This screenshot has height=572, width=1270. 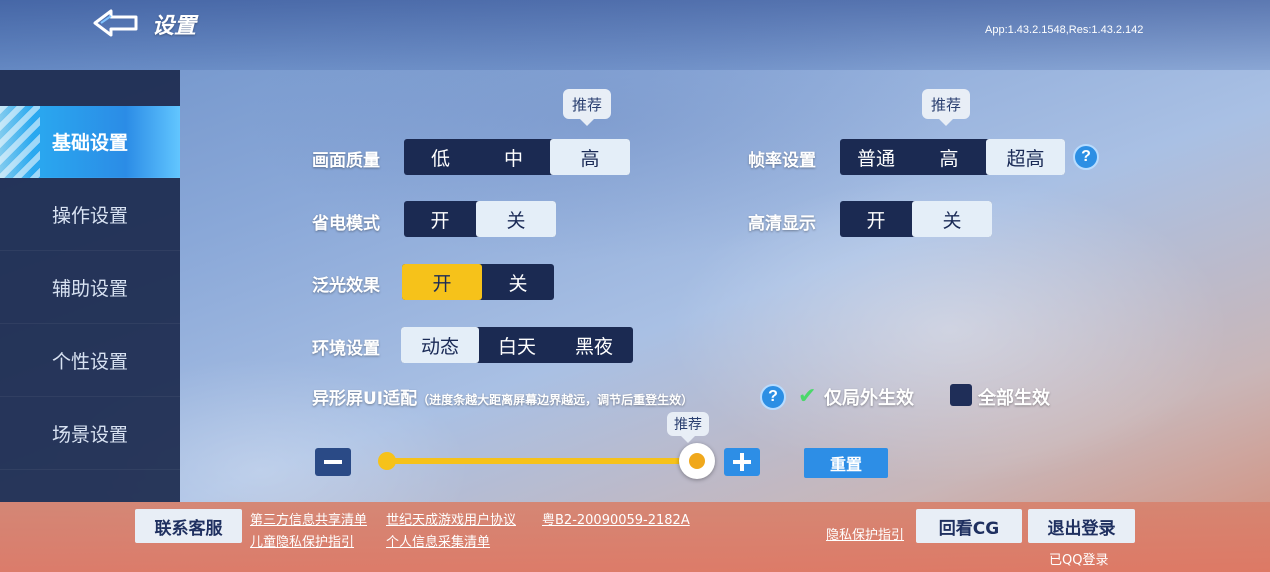 I want to click on replay-cg-button: 回看CG, so click(x=969, y=526).